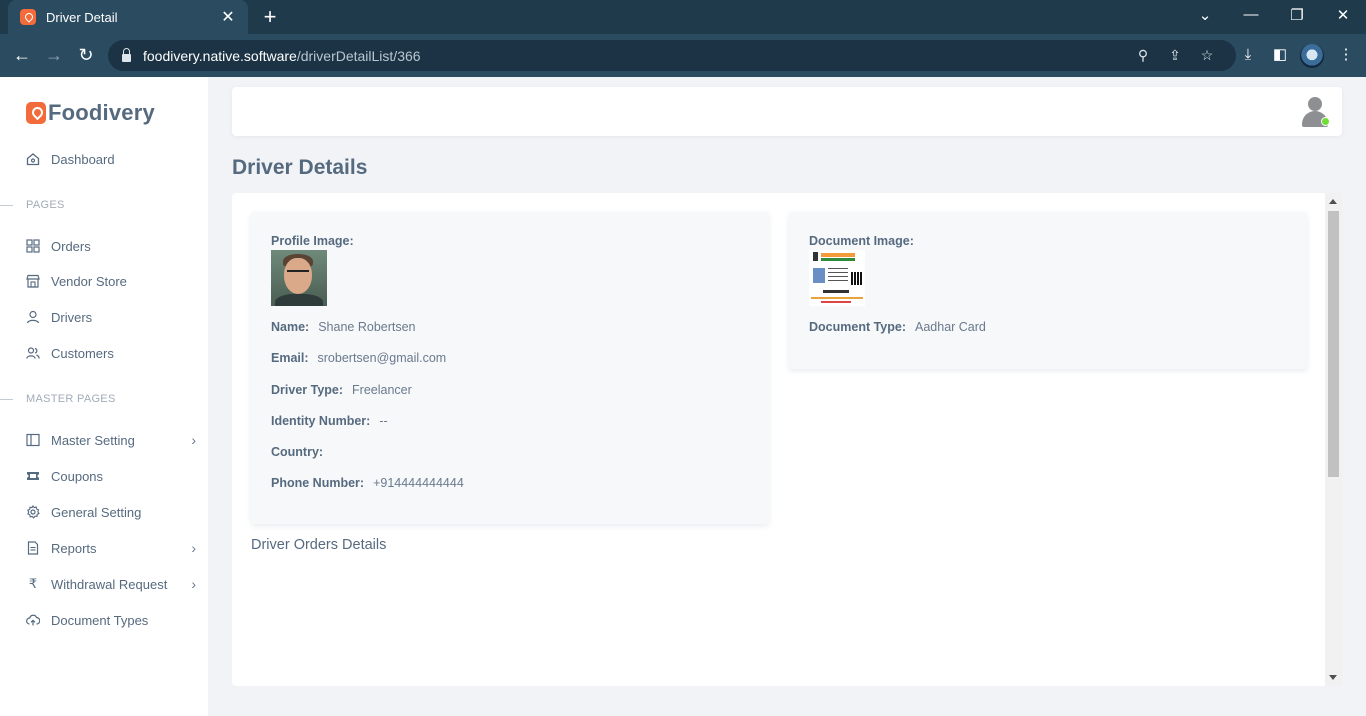 This screenshot has width=1366, height=716. Describe the element at coordinates (74, 548) in the screenshot. I see `sidebar-item-label: Reports` at that location.